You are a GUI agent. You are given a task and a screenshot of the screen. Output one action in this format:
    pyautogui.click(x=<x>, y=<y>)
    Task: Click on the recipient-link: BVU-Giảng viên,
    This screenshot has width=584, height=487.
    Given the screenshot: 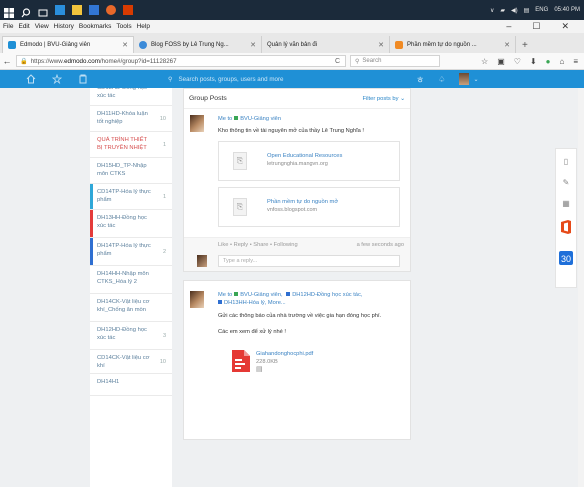 What is the action you would take?
    pyautogui.click(x=262, y=295)
    